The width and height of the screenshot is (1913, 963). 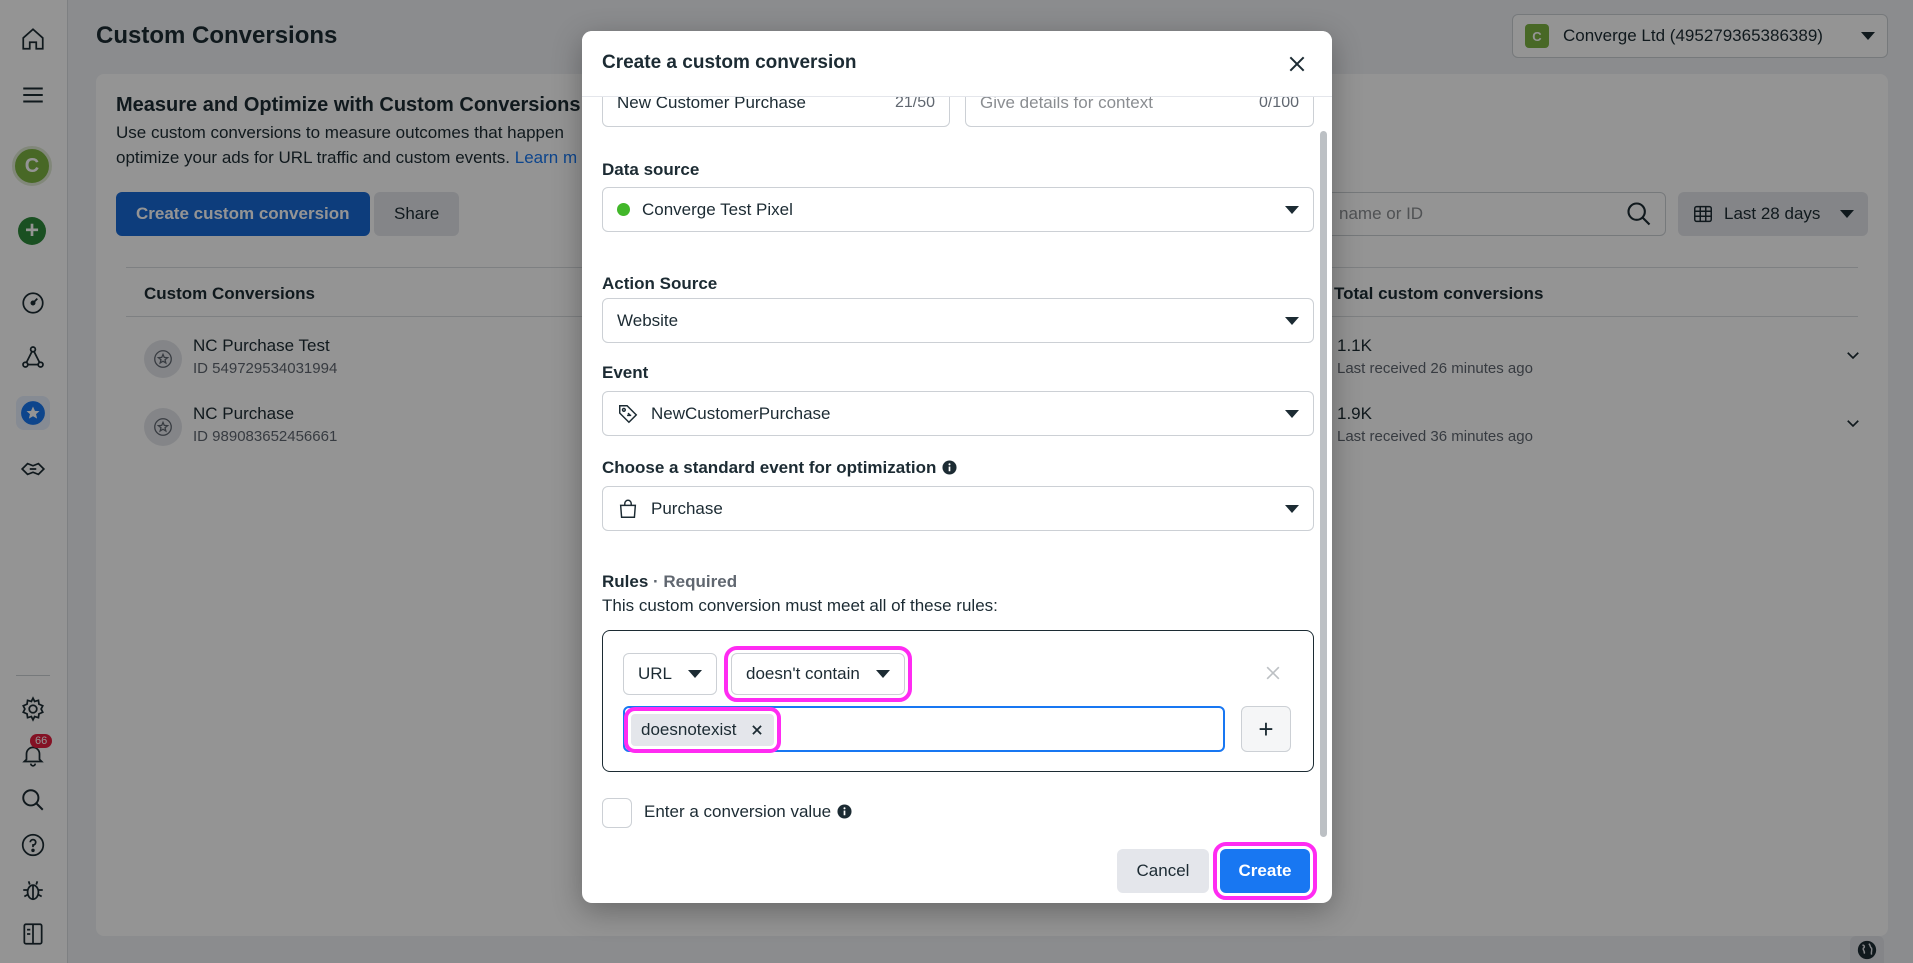 What do you see at coordinates (628, 508) in the screenshot?
I see `shopping-bag-icon` at bounding box center [628, 508].